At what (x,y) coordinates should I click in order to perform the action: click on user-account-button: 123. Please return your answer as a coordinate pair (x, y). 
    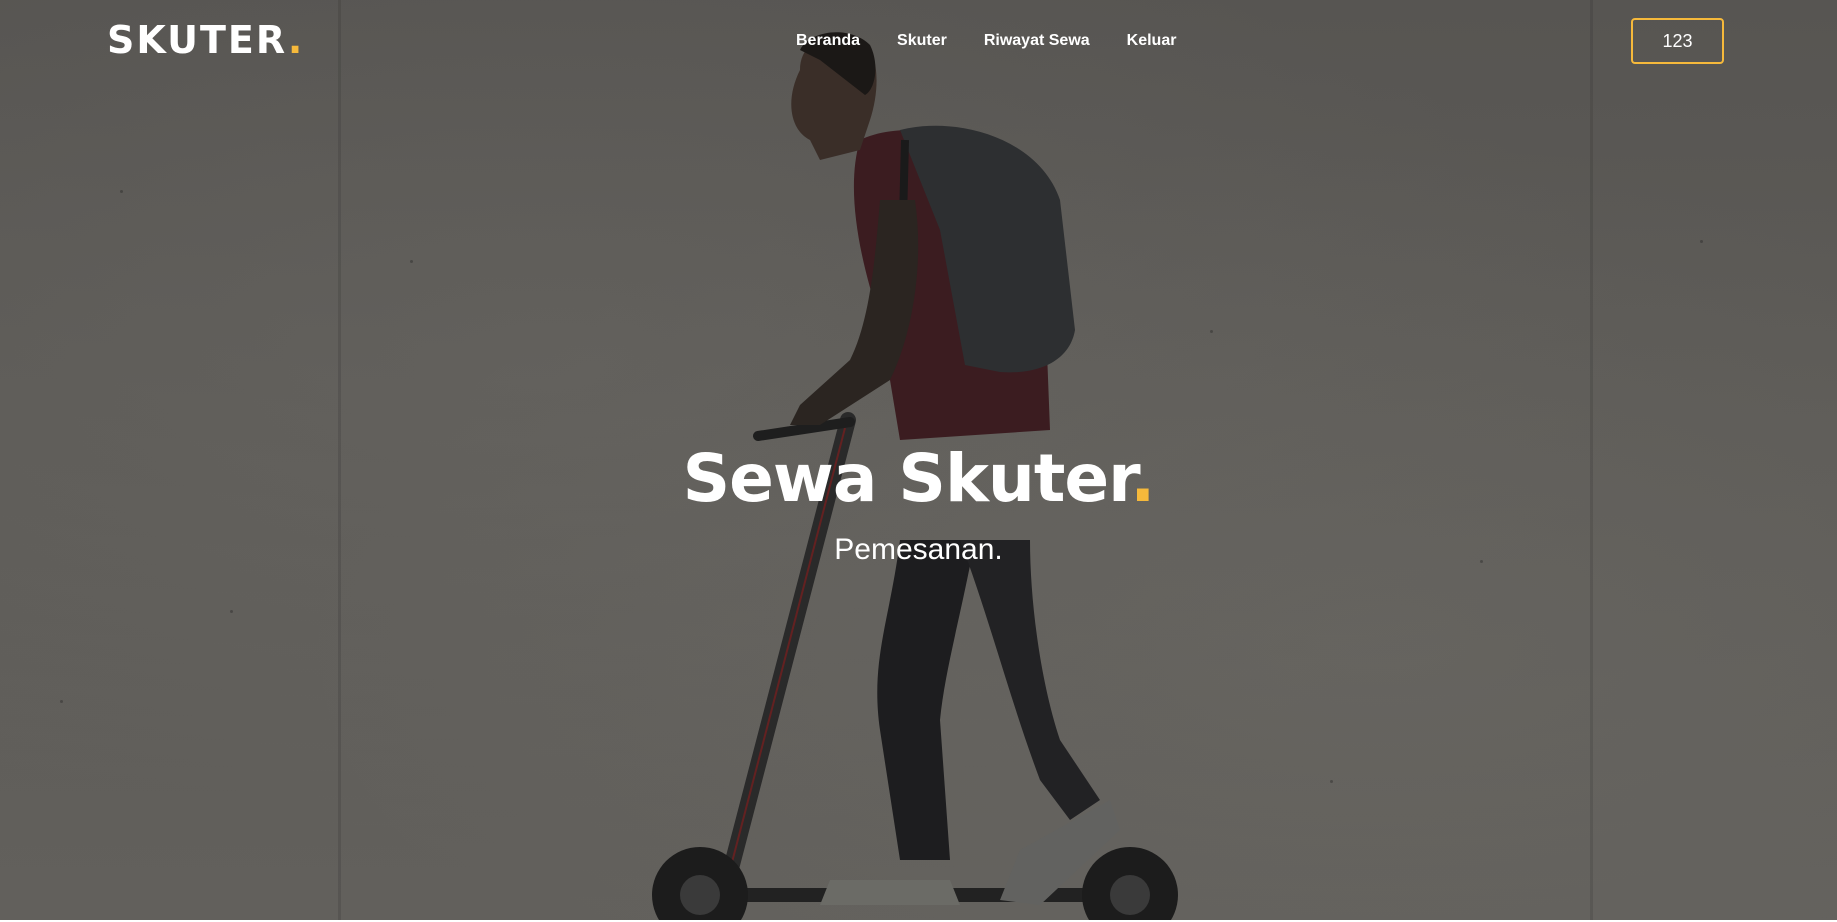
    Looking at the image, I should click on (1677, 41).